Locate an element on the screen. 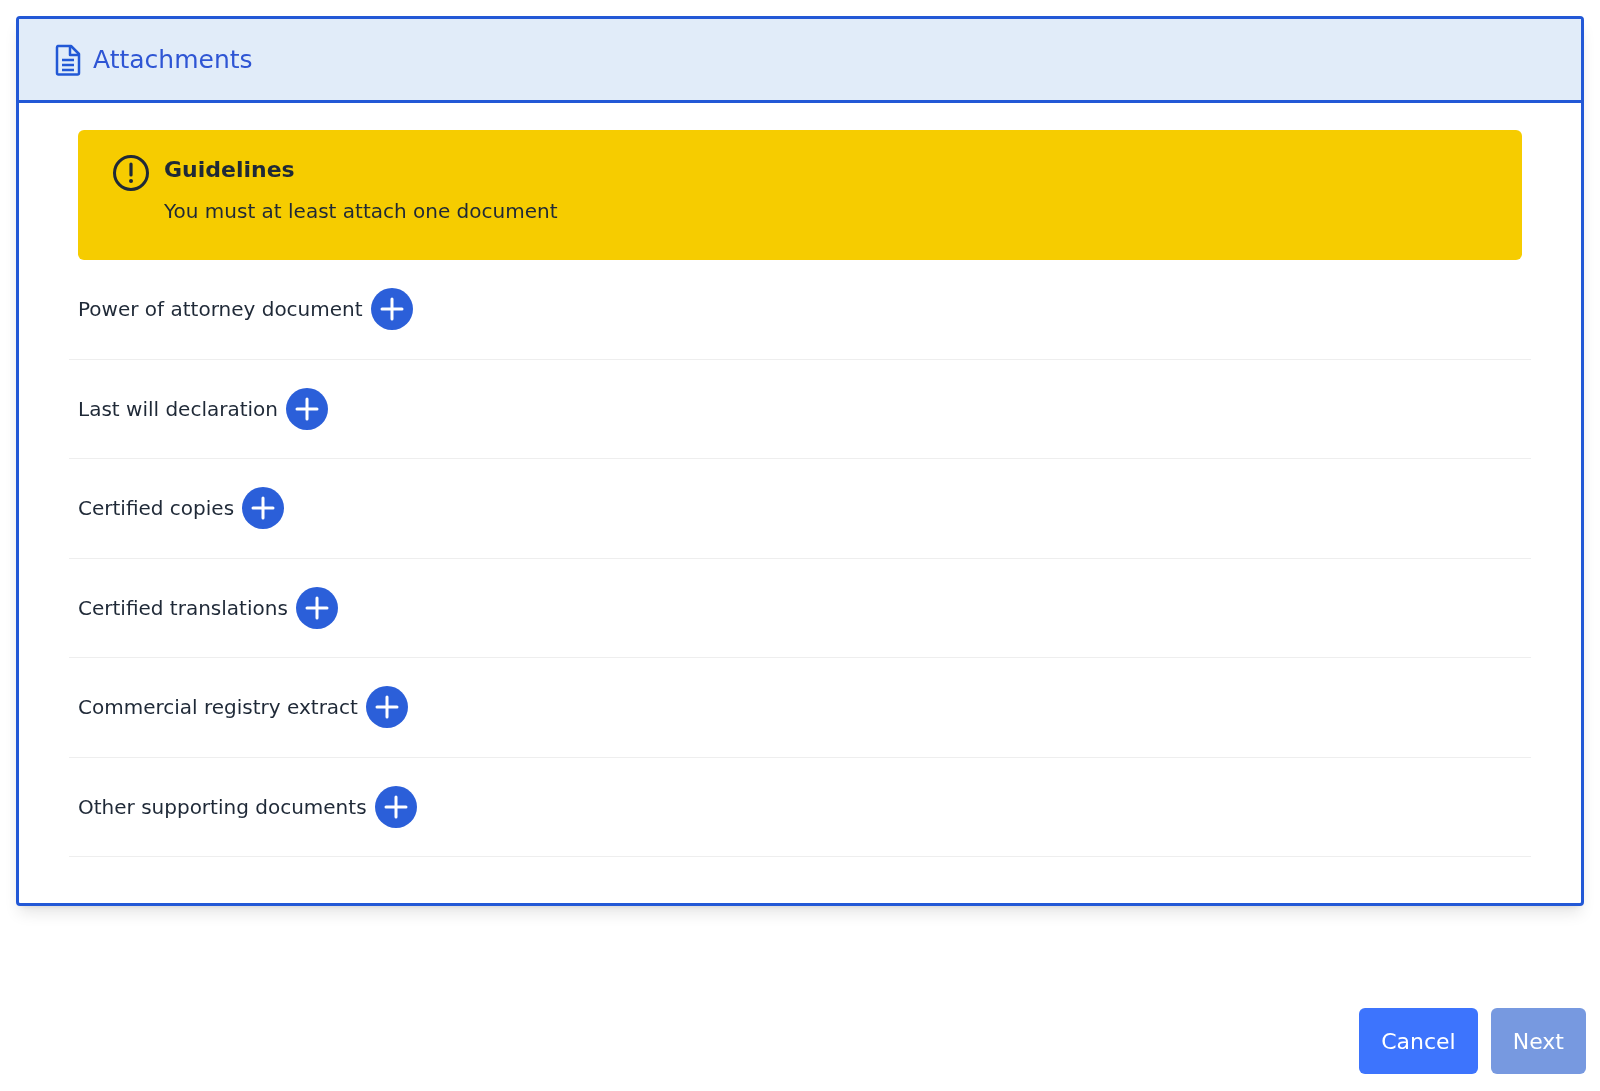 This screenshot has width=1600, height=1091. attachment-label: Certified translations is located at coordinates (183, 608).